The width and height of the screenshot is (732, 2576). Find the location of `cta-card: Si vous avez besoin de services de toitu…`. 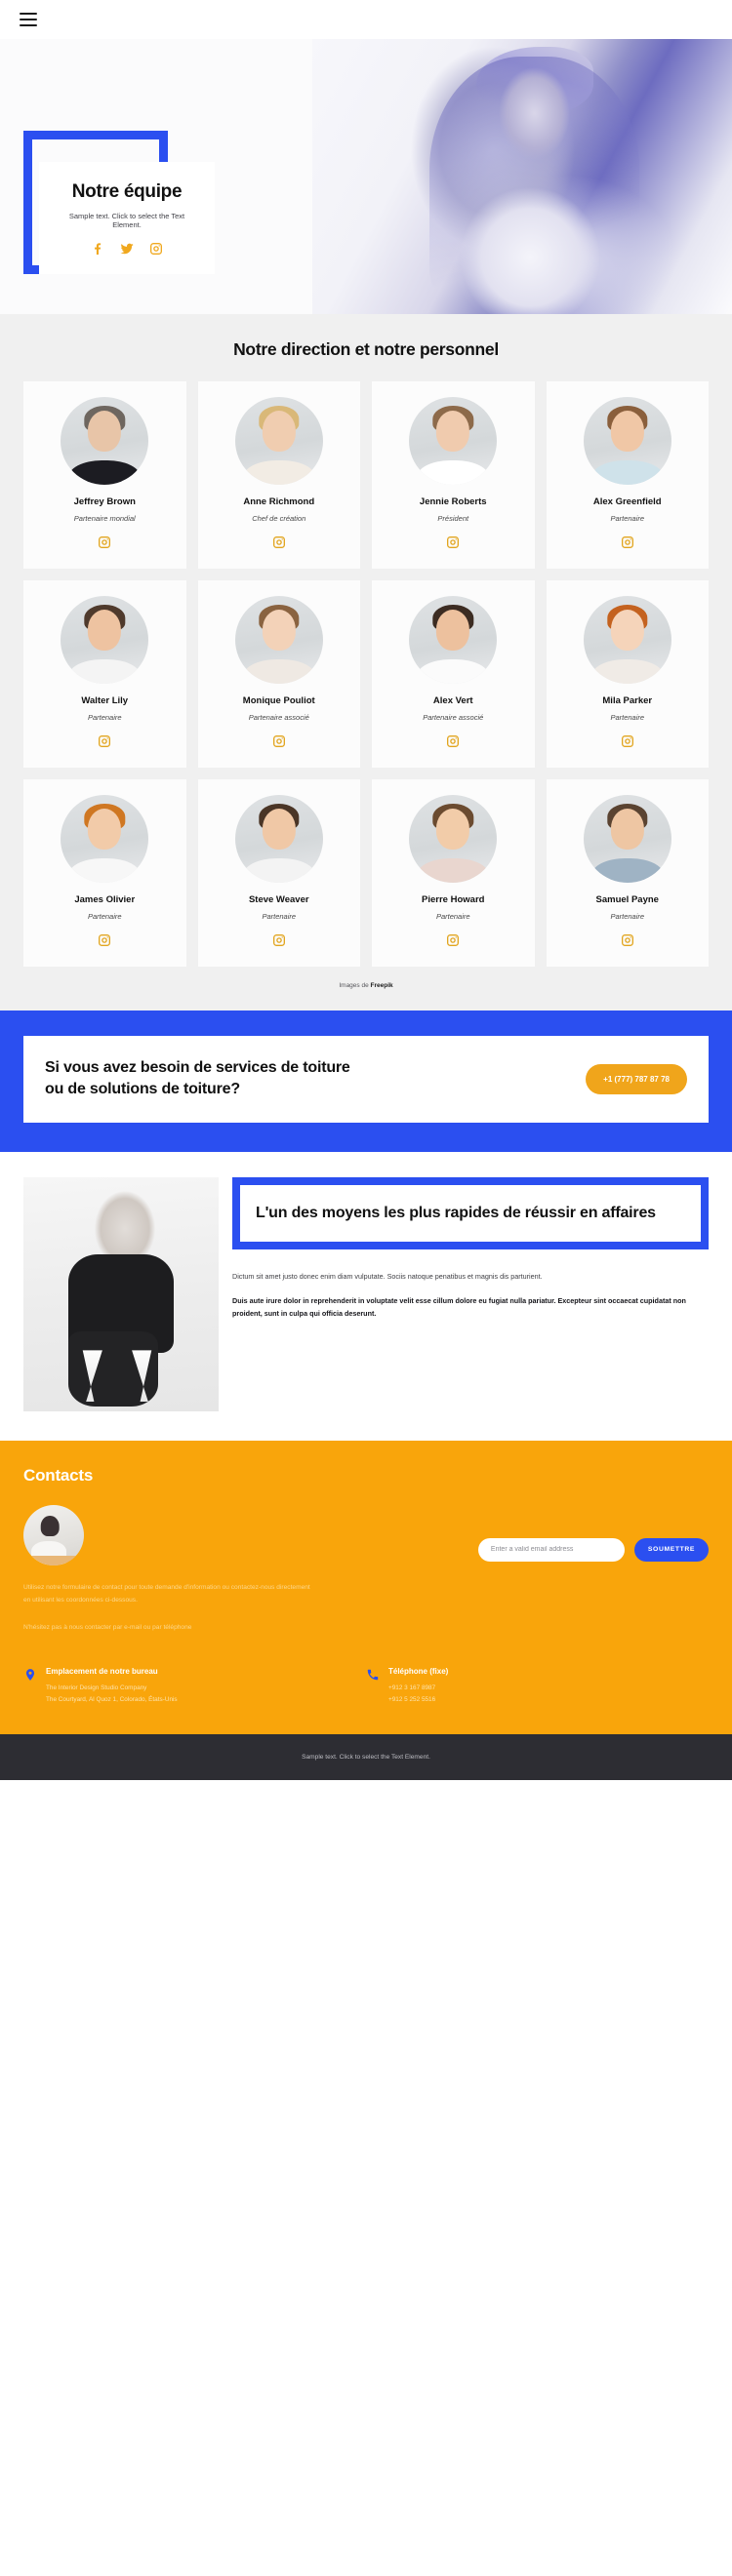

cta-card: Si vous avez besoin de services de toitu… is located at coordinates (366, 1079).